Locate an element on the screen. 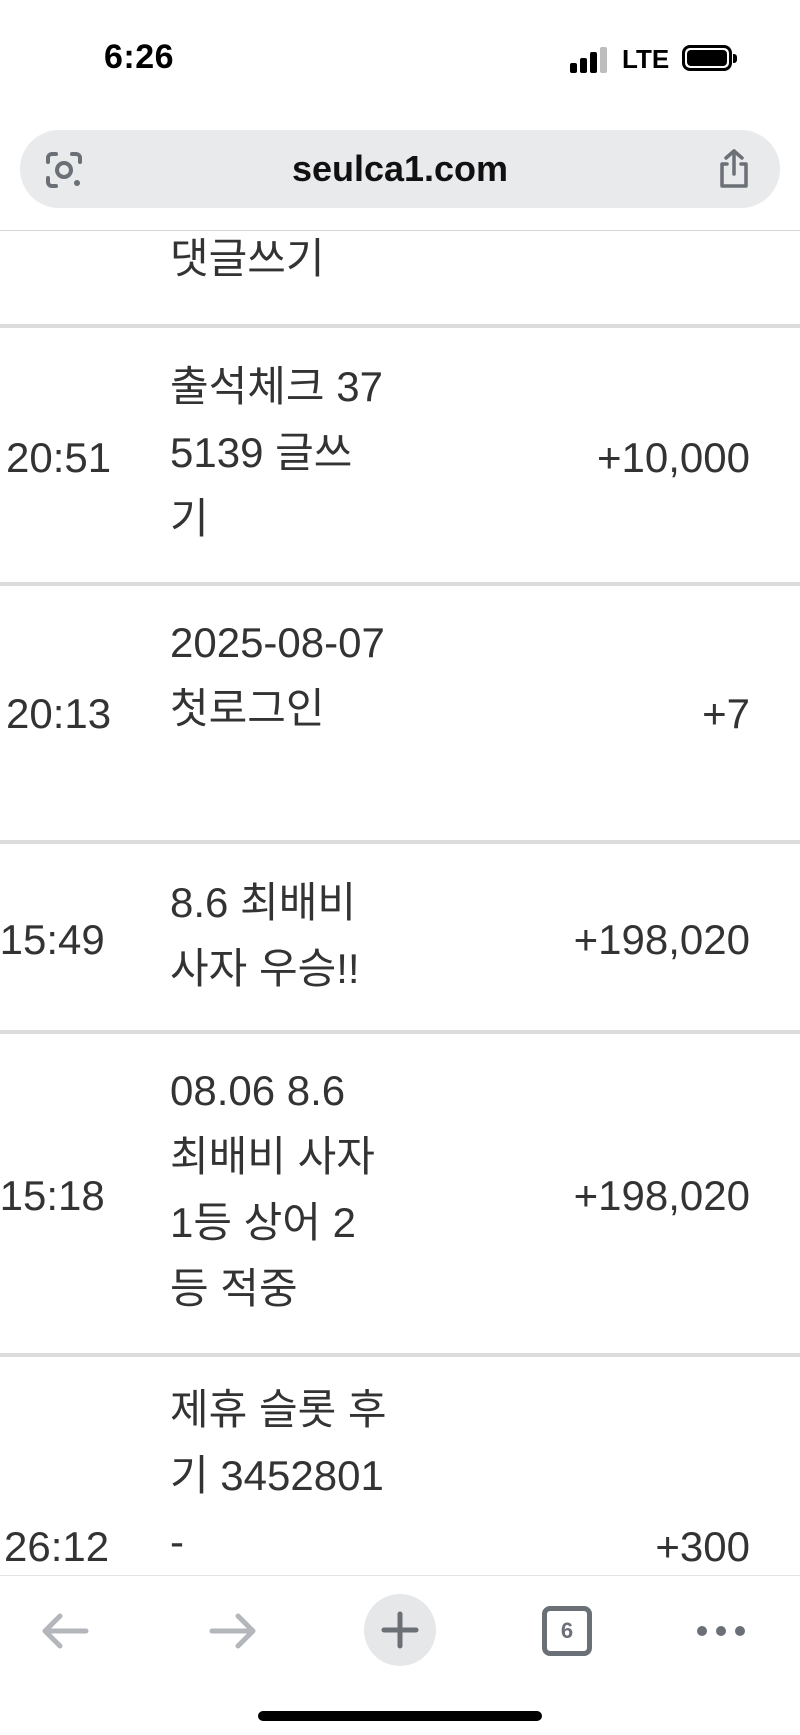 The height and width of the screenshot is (1735, 800). row-description: 8.6 최배비 사자 우승!! is located at coordinates (265, 935).